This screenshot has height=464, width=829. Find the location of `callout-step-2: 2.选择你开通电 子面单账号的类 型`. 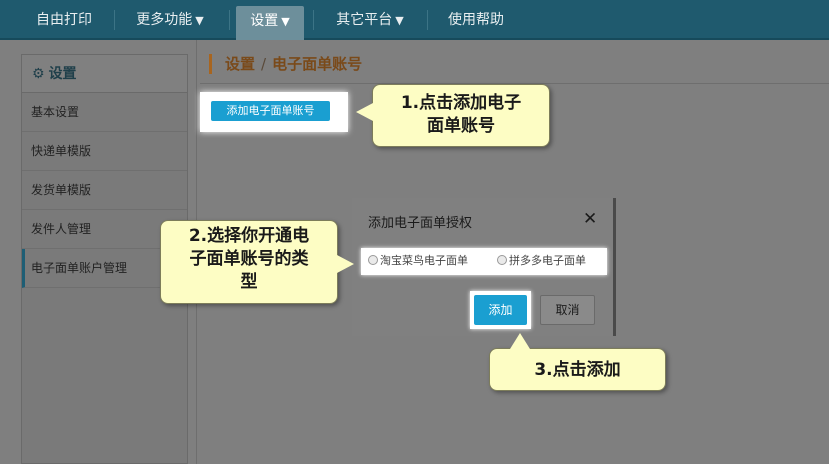

callout-step-2: 2.选择你开通电 子面单账号的类 型 is located at coordinates (257, 262).